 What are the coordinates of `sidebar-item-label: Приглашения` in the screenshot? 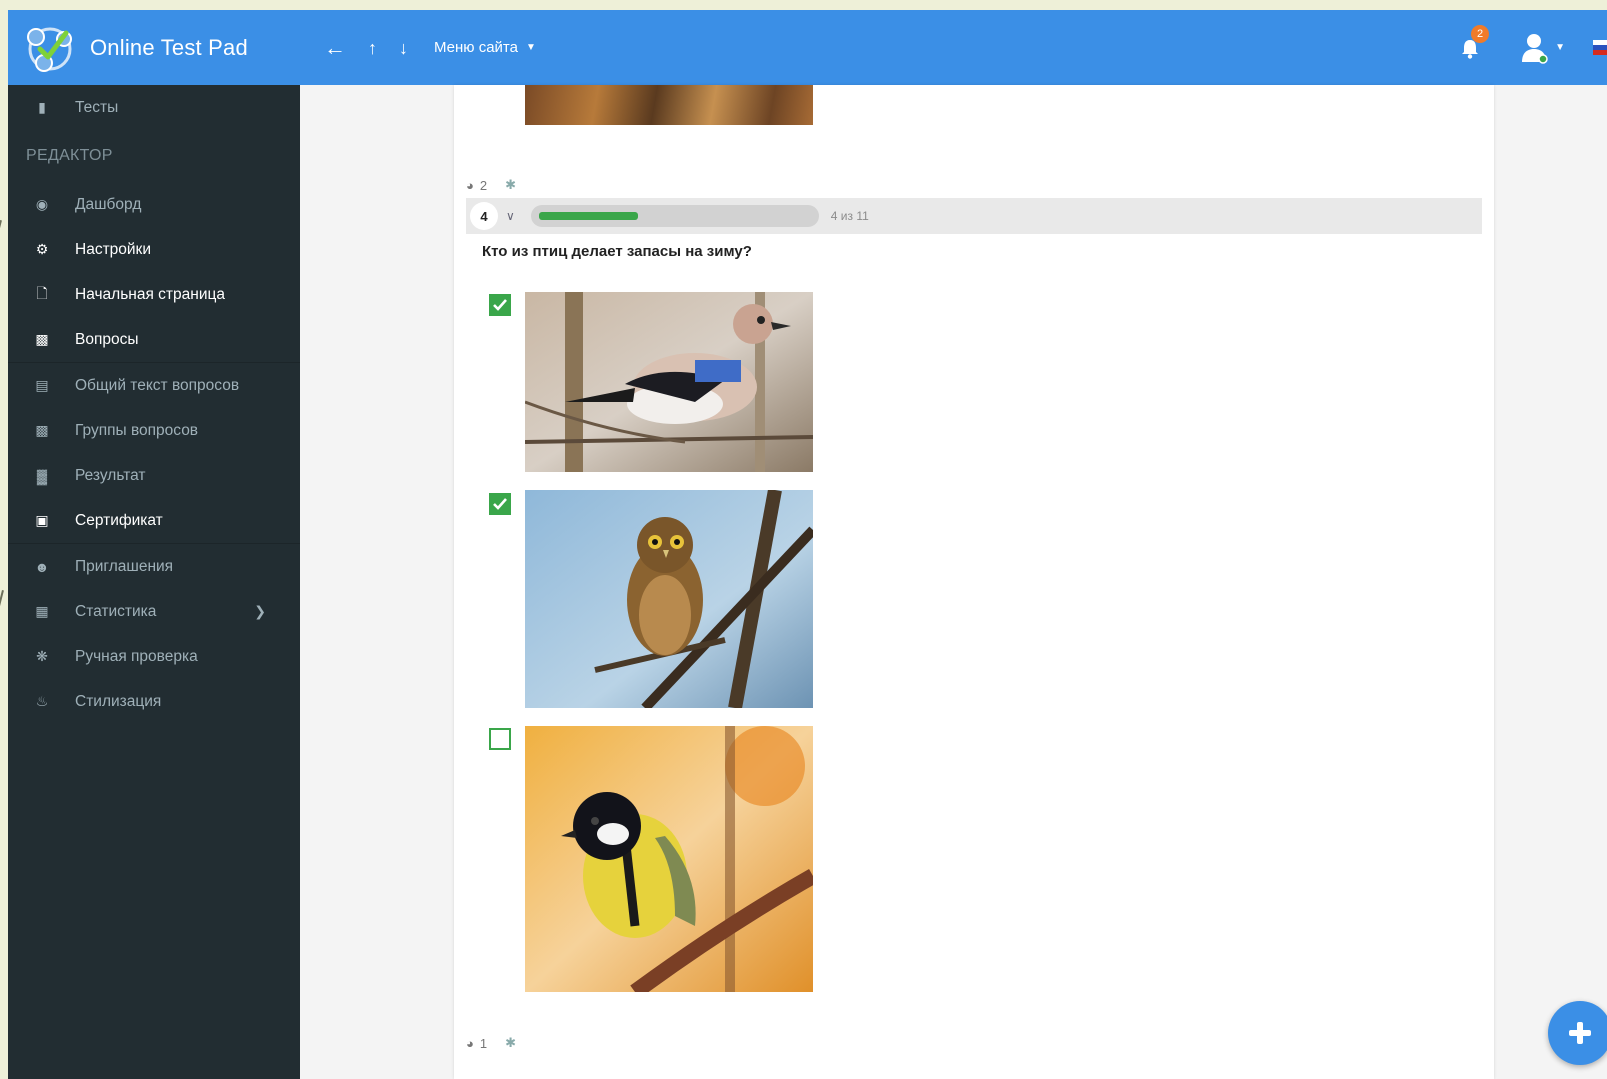 It's located at (124, 566).